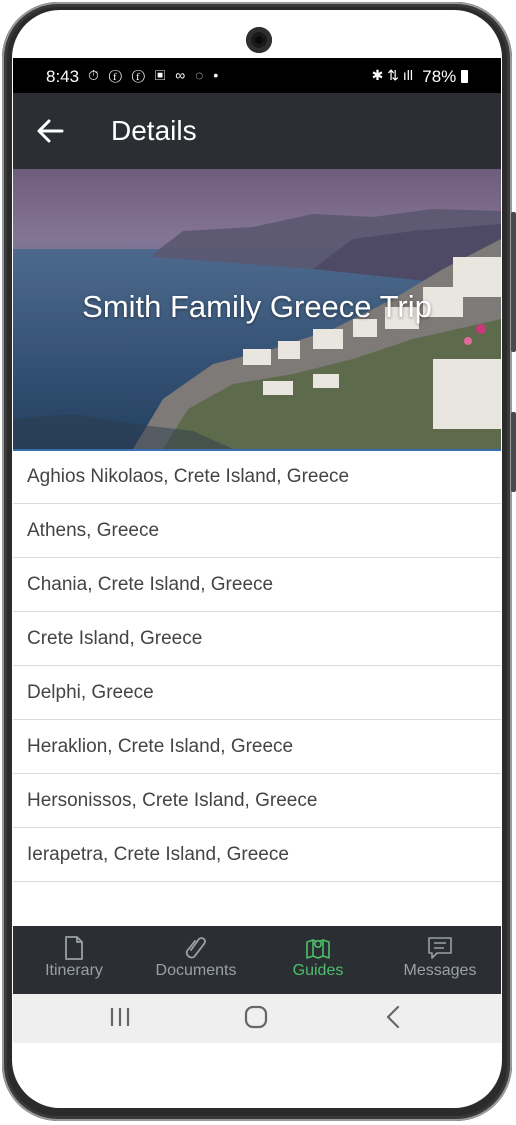 The width and height of the screenshot is (516, 1125). What do you see at coordinates (318, 970) in the screenshot?
I see `tab-label: Guides` at bounding box center [318, 970].